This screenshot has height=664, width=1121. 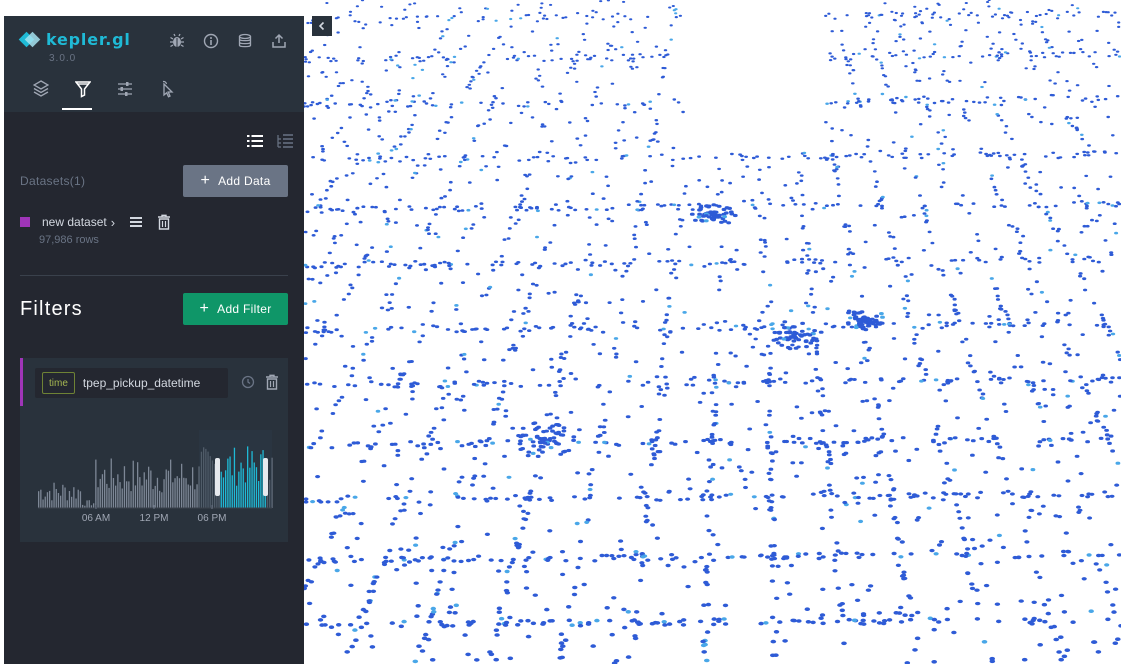 What do you see at coordinates (83, 95) in the screenshot?
I see `tab-filters` at bounding box center [83, 95].